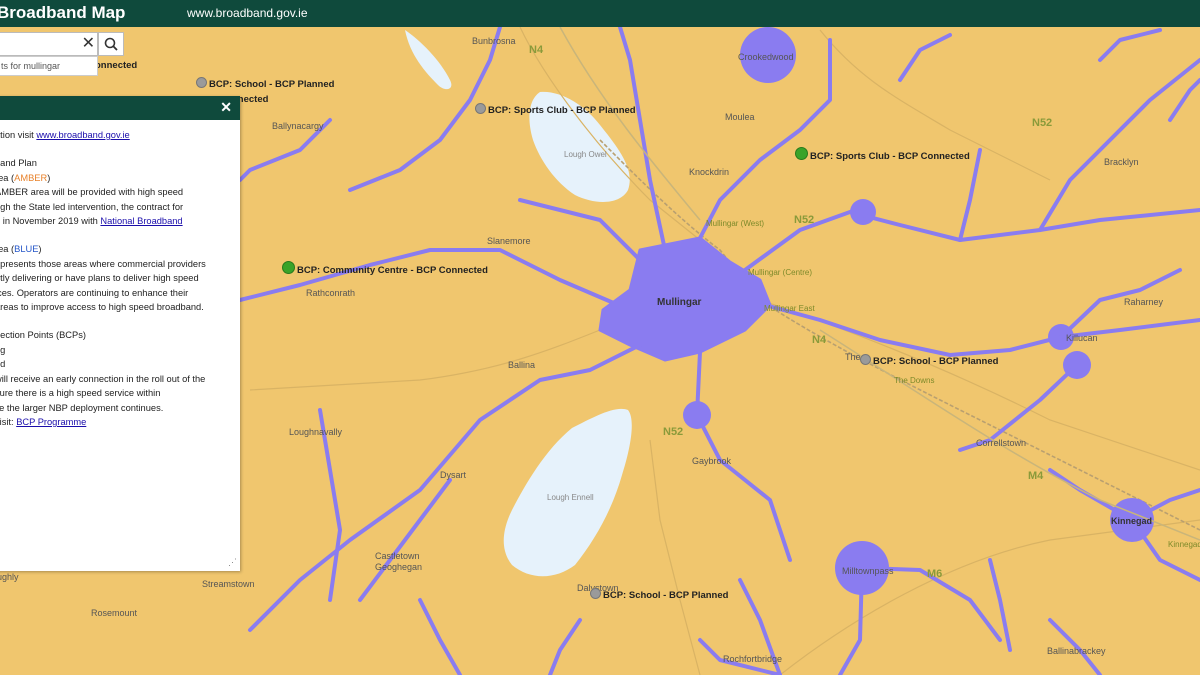 The height and width of the screenshot is (675, 1200). What do you see at coordinates (914, 380) in the screenshot?
I see `station-label: The Downs` at bounding box center [914, 380].